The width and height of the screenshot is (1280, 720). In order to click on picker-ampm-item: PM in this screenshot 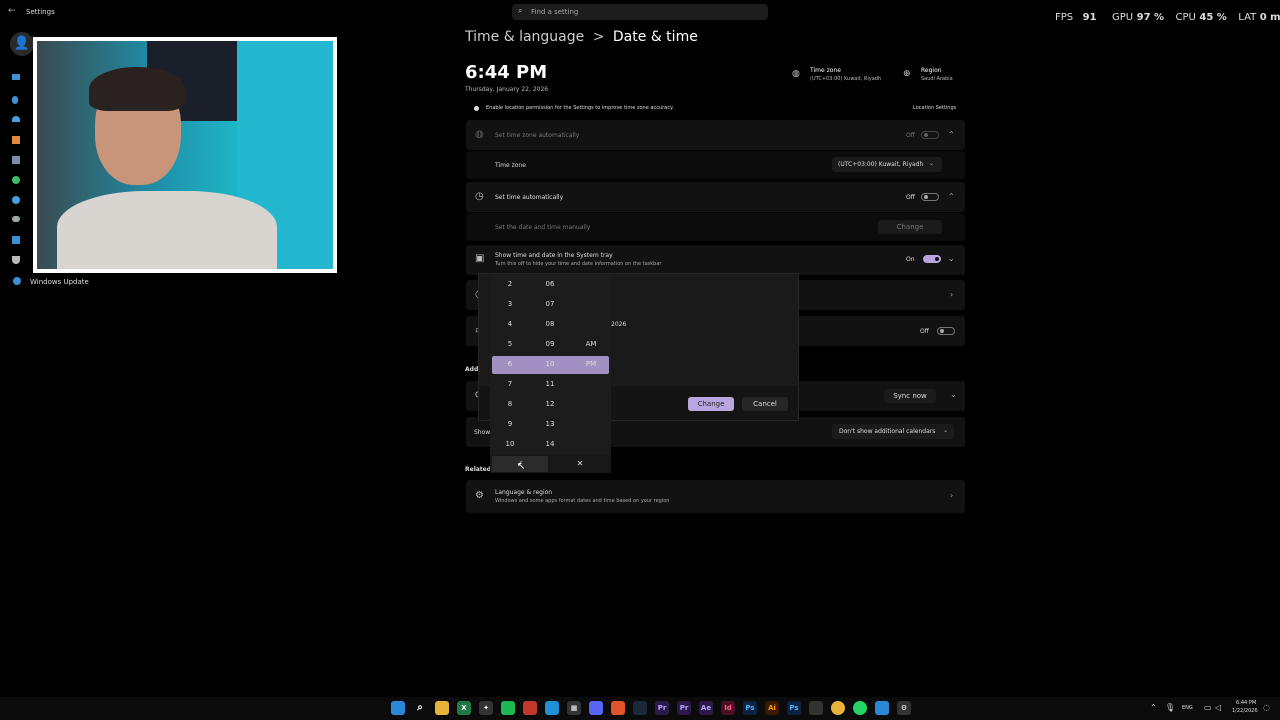, I will do `click(591, 364)`.